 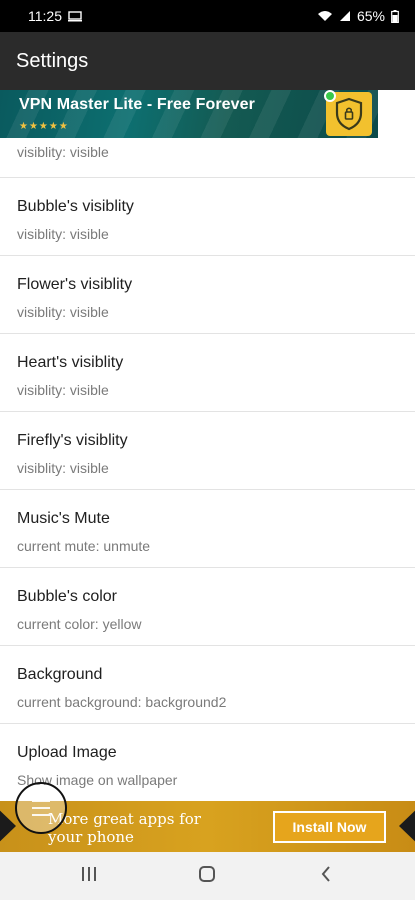 What do you see at coordinates (75, 284) in the screenshot?
I see `list-item-title: Flower's visiblity` at bounding box center [75, 284].